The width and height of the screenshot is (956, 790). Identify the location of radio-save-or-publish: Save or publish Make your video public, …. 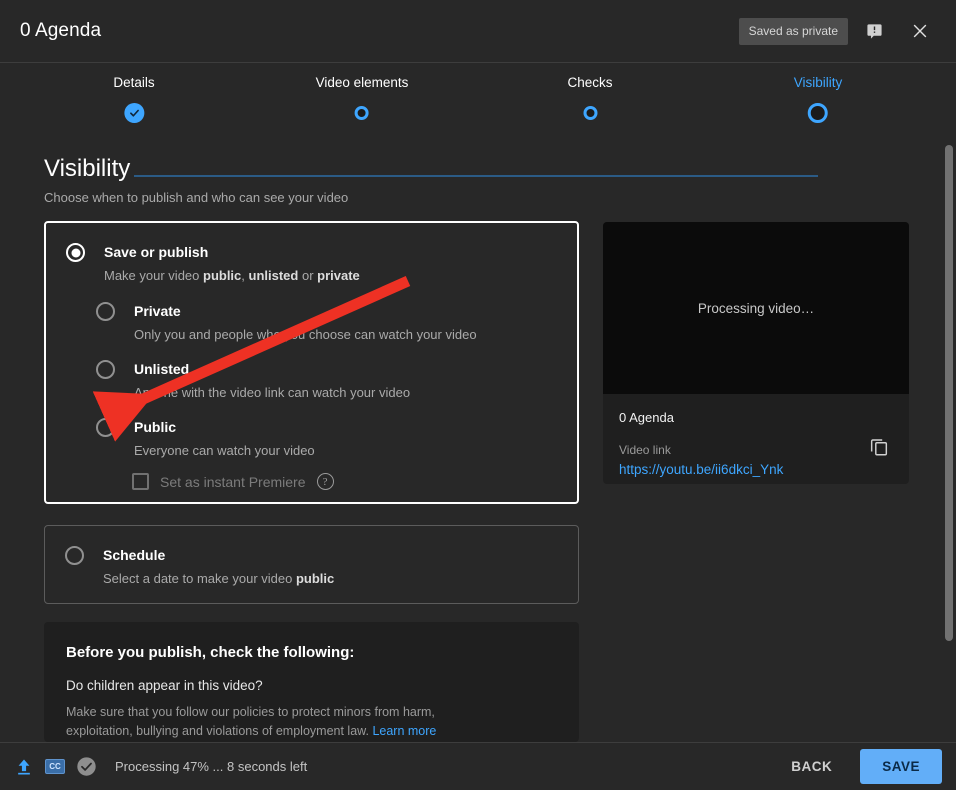
(213, 263).